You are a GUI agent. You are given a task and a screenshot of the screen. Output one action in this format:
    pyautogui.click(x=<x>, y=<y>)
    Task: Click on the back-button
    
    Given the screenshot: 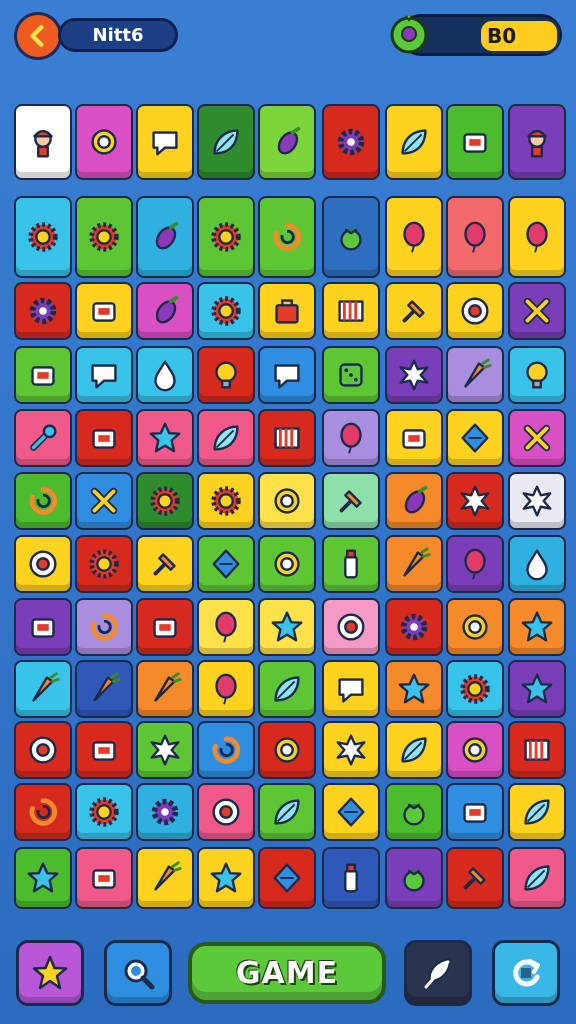 What is the action you would take?
    pyautogui.click(x=38, y=36)
    